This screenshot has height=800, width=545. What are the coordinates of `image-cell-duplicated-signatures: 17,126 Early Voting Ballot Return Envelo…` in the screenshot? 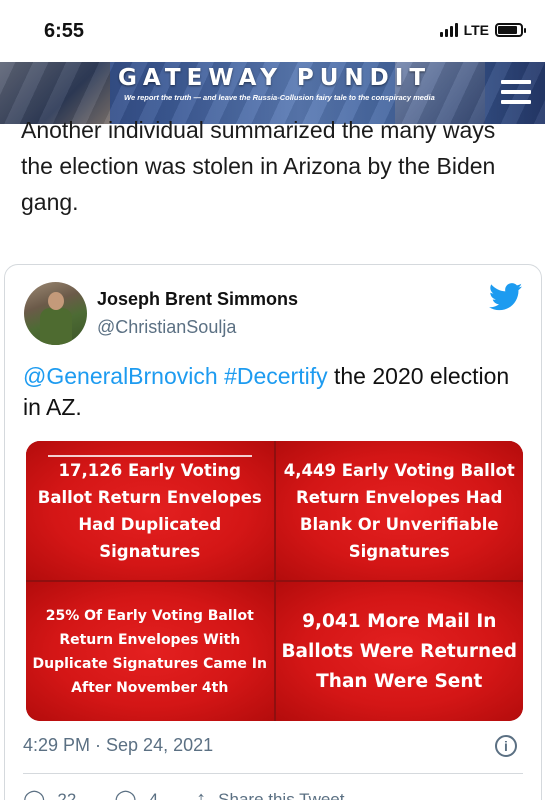 It's located at (150, 510).